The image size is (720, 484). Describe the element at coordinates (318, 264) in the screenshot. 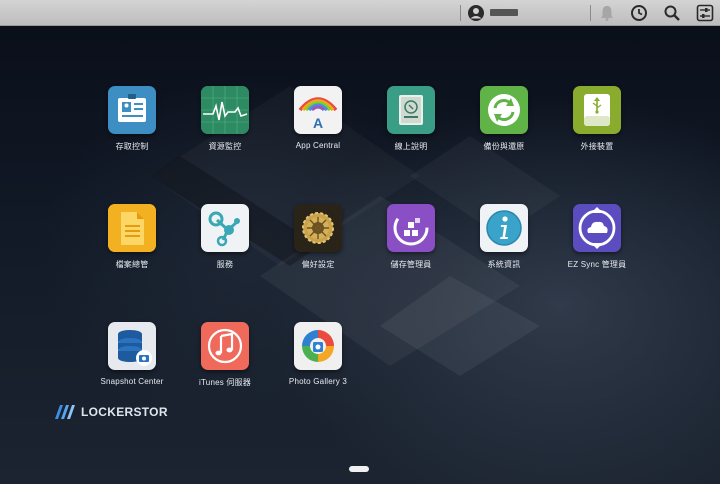

I see `app-label: 偏好設定` at that location.